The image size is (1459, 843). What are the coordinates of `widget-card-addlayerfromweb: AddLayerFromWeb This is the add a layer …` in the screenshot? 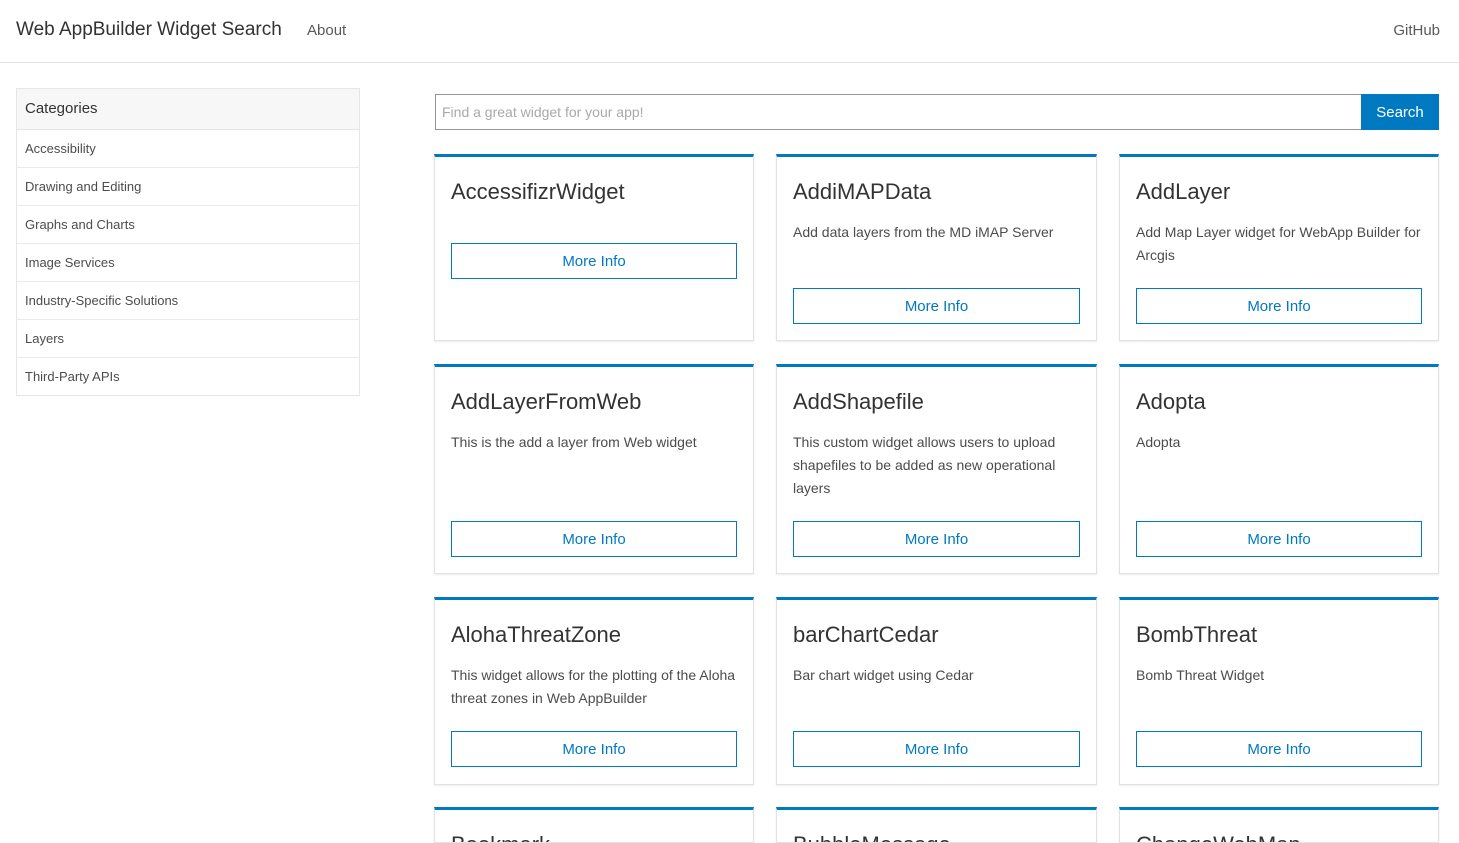 It's located at (594, 469).